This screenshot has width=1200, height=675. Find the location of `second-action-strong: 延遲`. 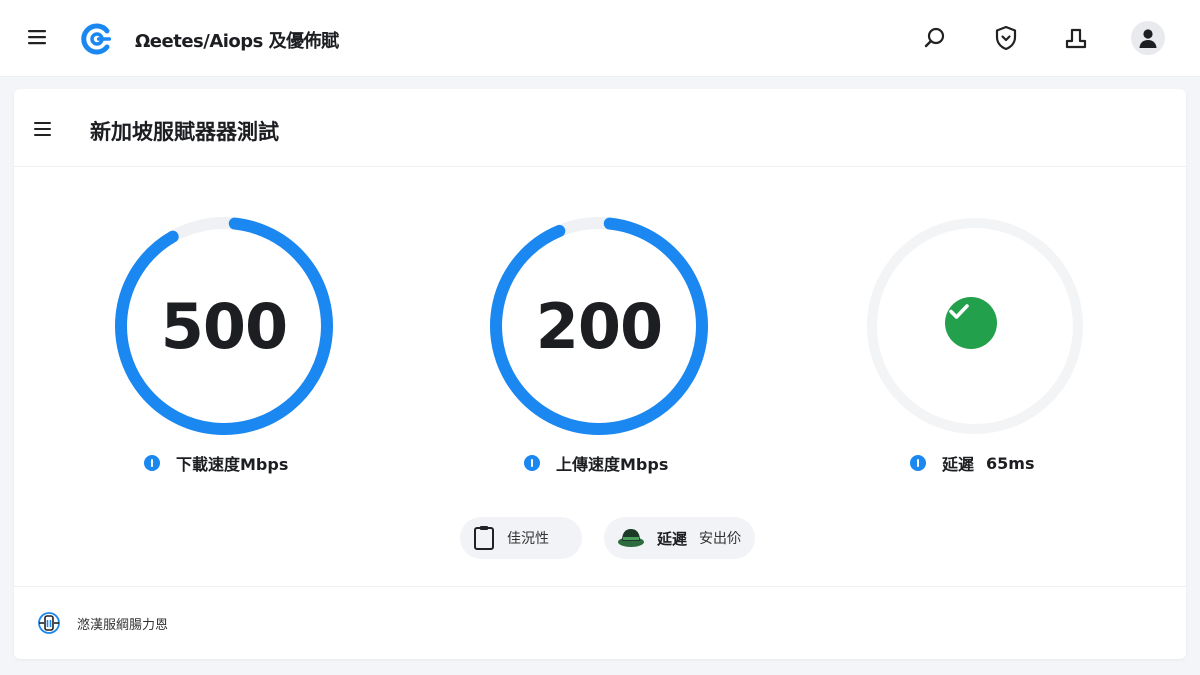

second-action-strong: 延遲 is located at coordinates (672, 538).